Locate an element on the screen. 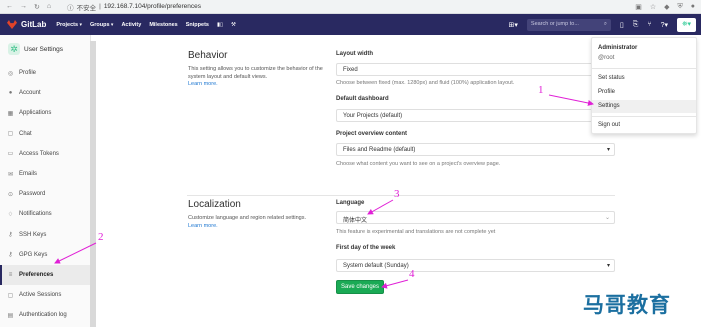 Image resolution: width=701 pixels, height=327 pixels. watermark-logo: 马哥教育 is located at coordinates (627, 305).